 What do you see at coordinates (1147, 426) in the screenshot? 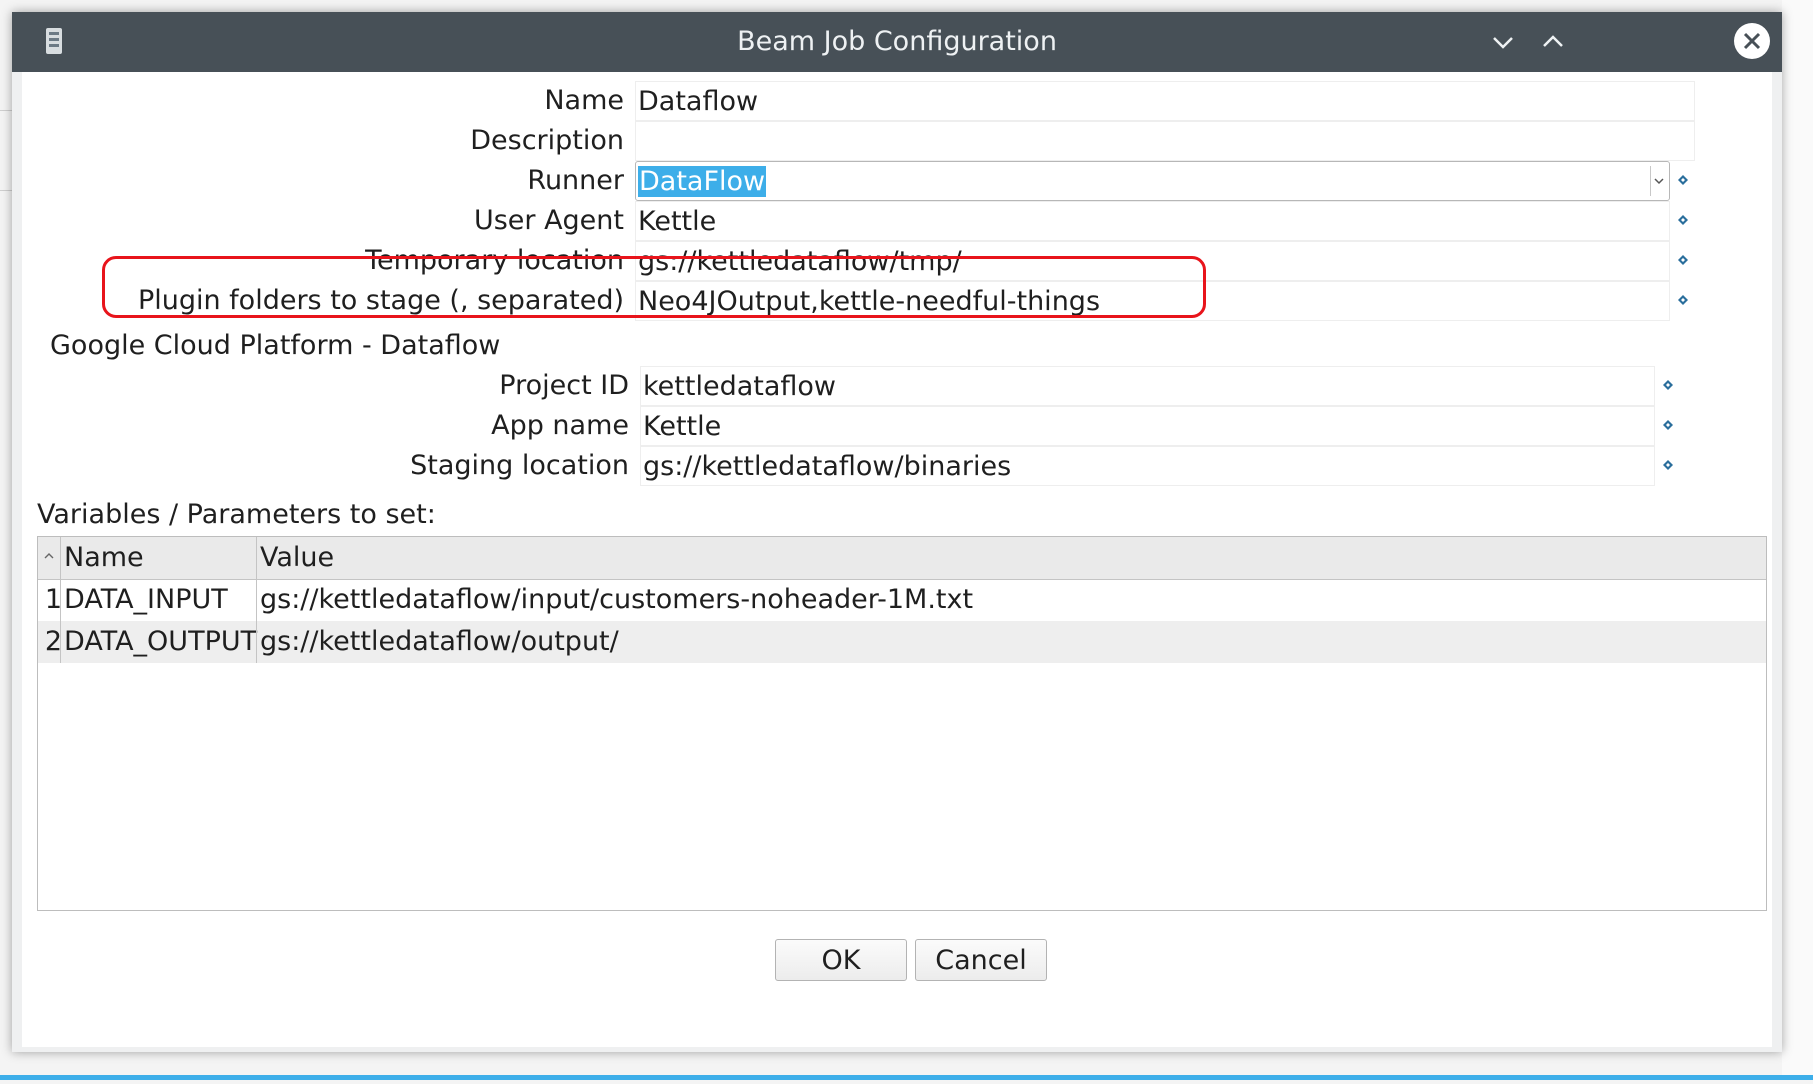
I see `app-name-field: Kettle` at bounding box center [1147, 426].